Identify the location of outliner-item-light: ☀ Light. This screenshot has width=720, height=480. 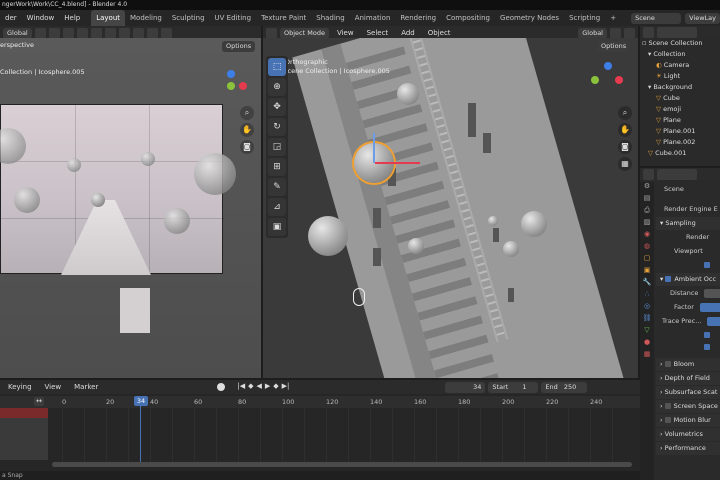
(680, 76).